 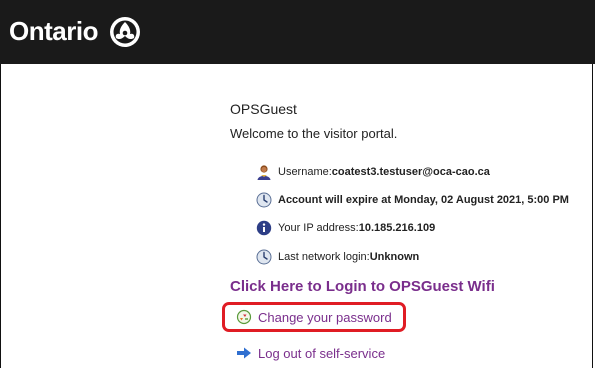 I want to click on ip-label: Your IP address:, so click(x=318, y=228).